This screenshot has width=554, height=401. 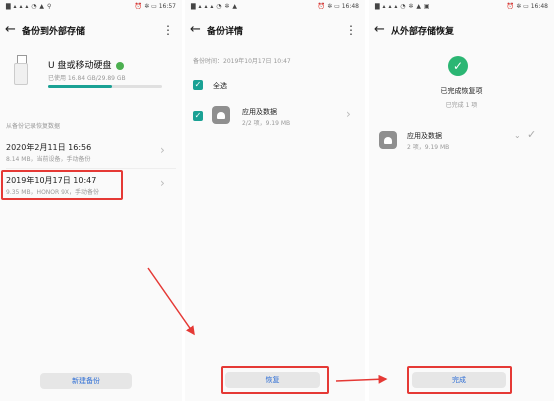 I want to click on device-name: U 盘或移动硬盘, so click(x=80, y=66).